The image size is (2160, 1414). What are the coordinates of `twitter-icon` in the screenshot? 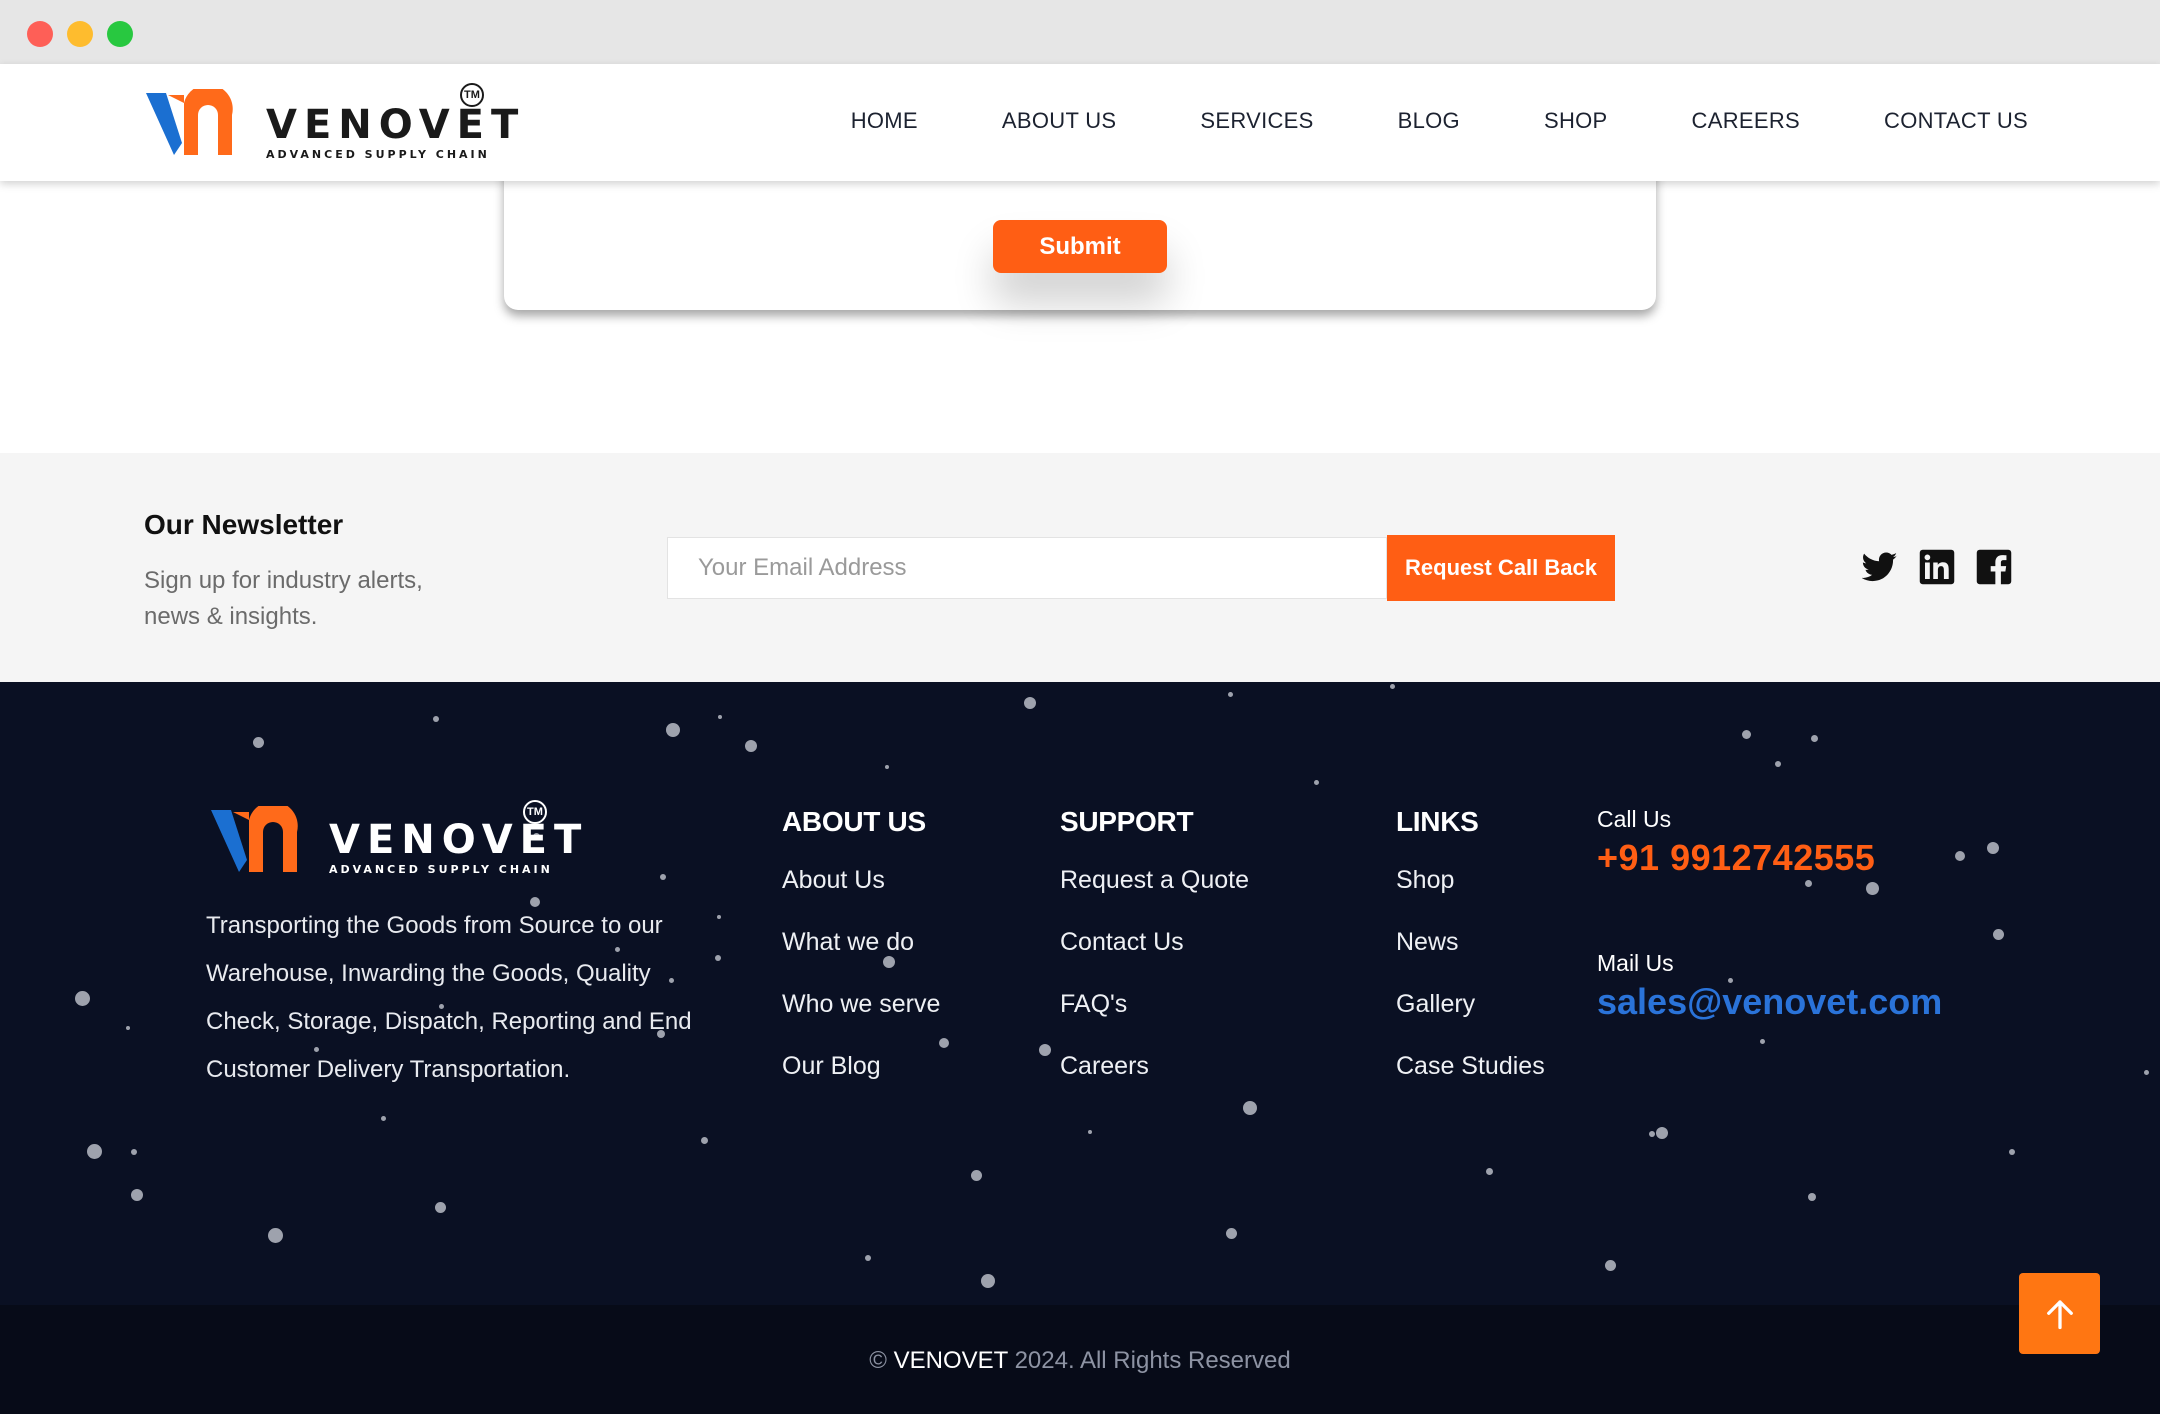 It's located at (1880, 567).